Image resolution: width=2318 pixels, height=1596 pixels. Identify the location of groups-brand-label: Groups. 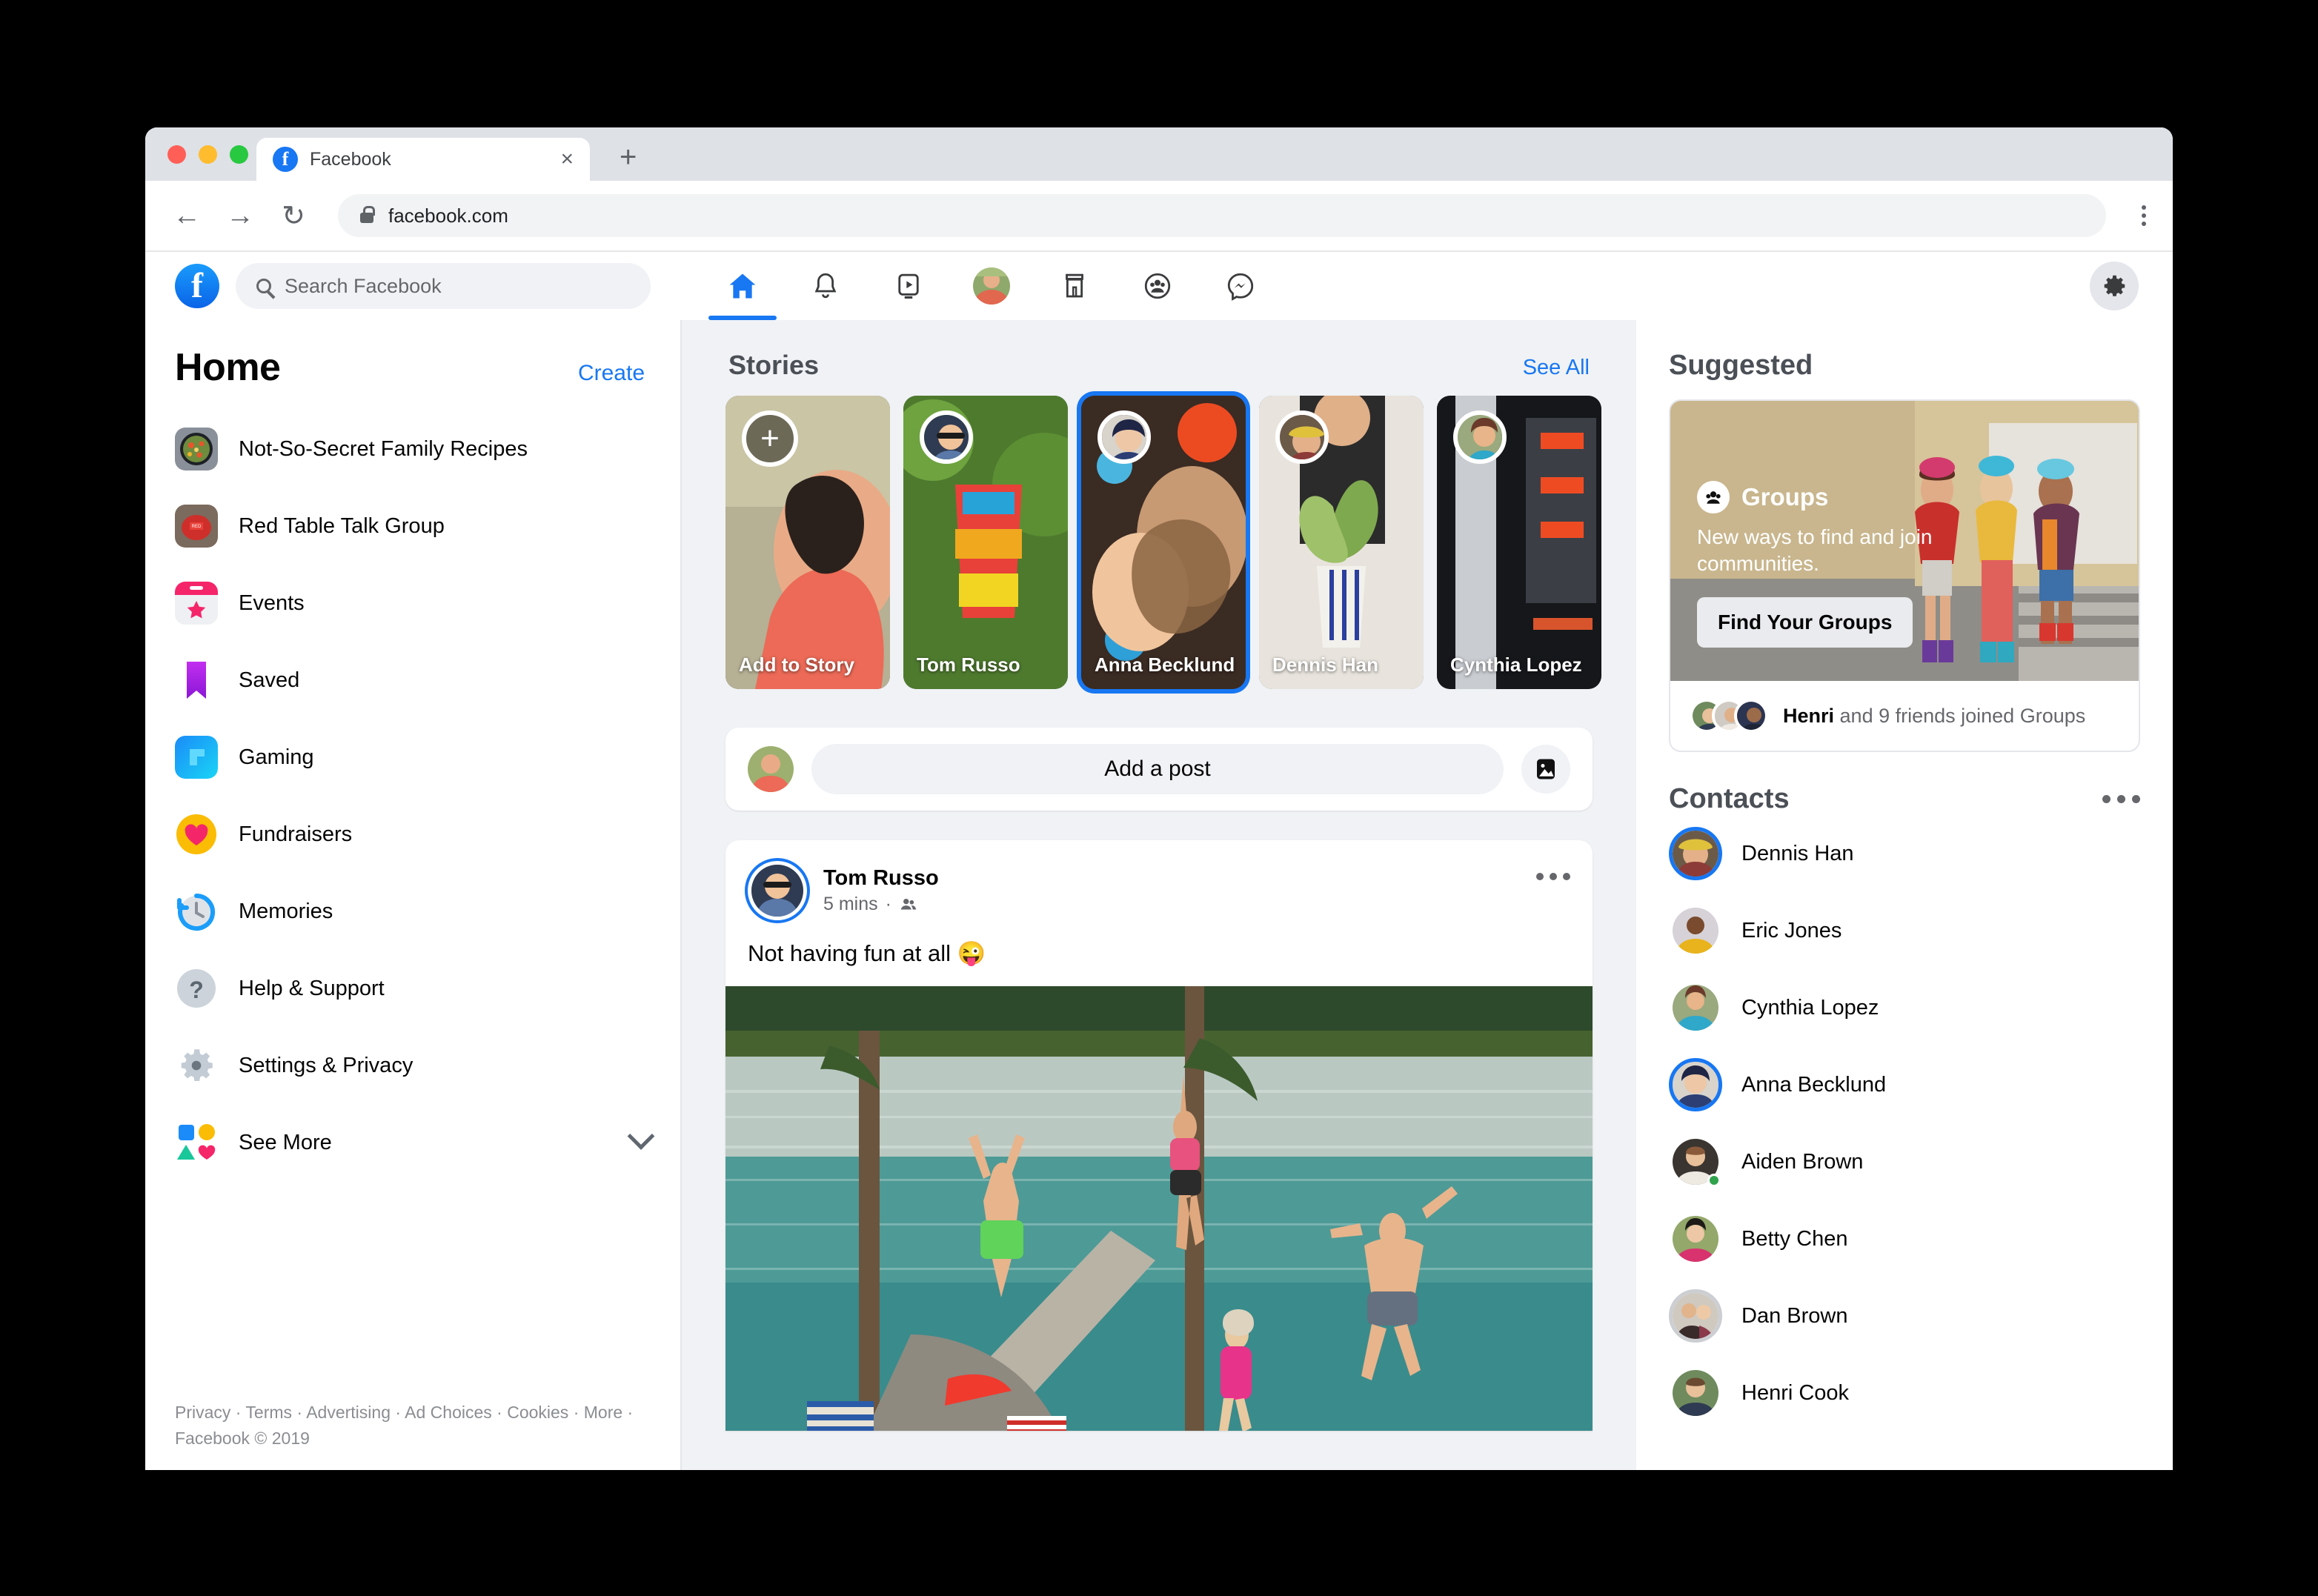
(1785, 497).